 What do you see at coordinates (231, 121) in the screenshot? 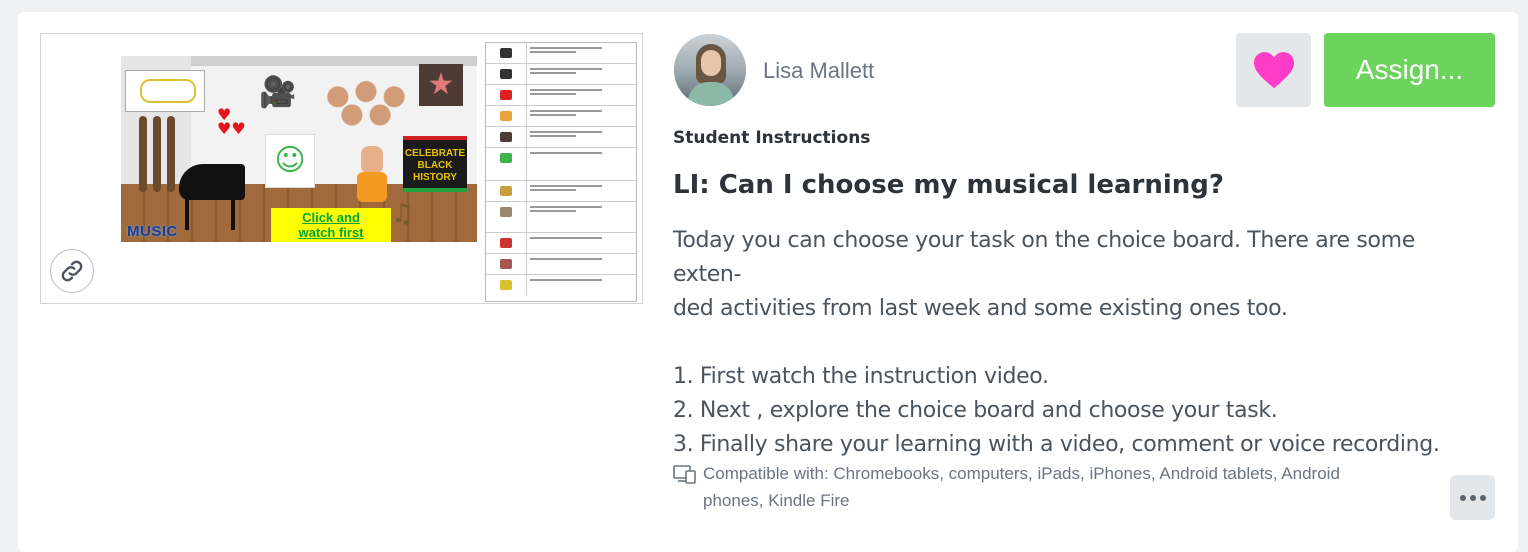
I see `hearts-icon: ♥ ♥♥` at bounding box center [231, 121].